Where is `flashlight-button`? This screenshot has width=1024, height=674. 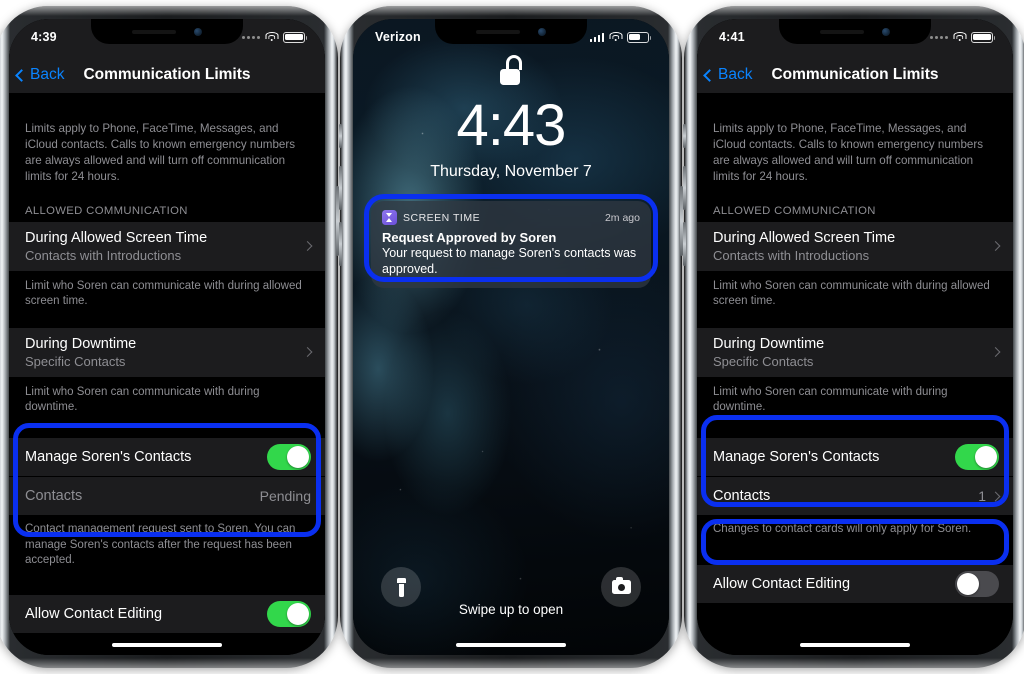
flashlight-button is located at coordinates (401, 587).